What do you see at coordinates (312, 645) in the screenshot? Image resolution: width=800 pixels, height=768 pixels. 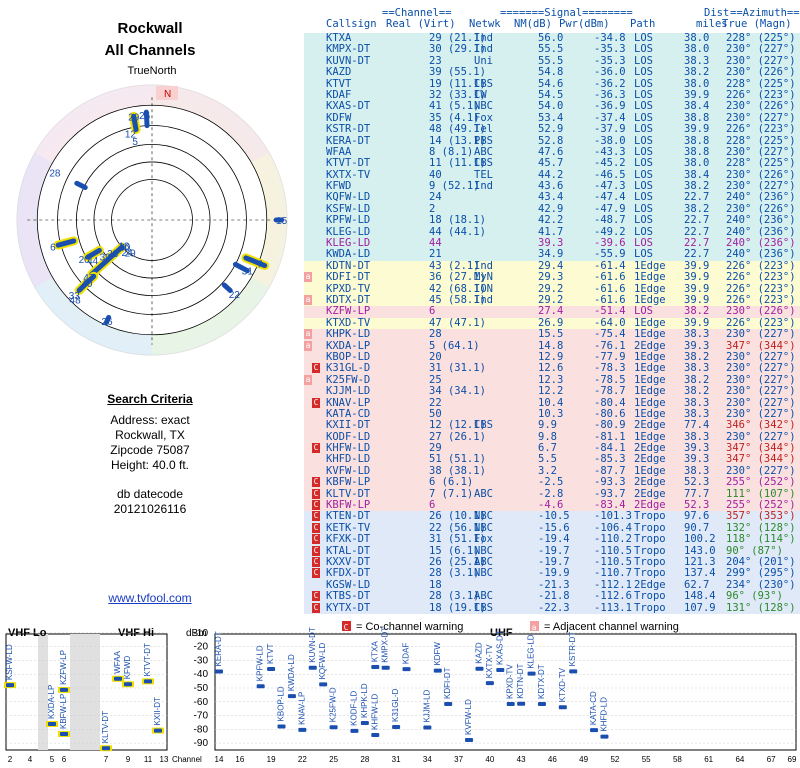 I see `channel-bar-label: KUVN-DT` at bounding box center [312, 645].